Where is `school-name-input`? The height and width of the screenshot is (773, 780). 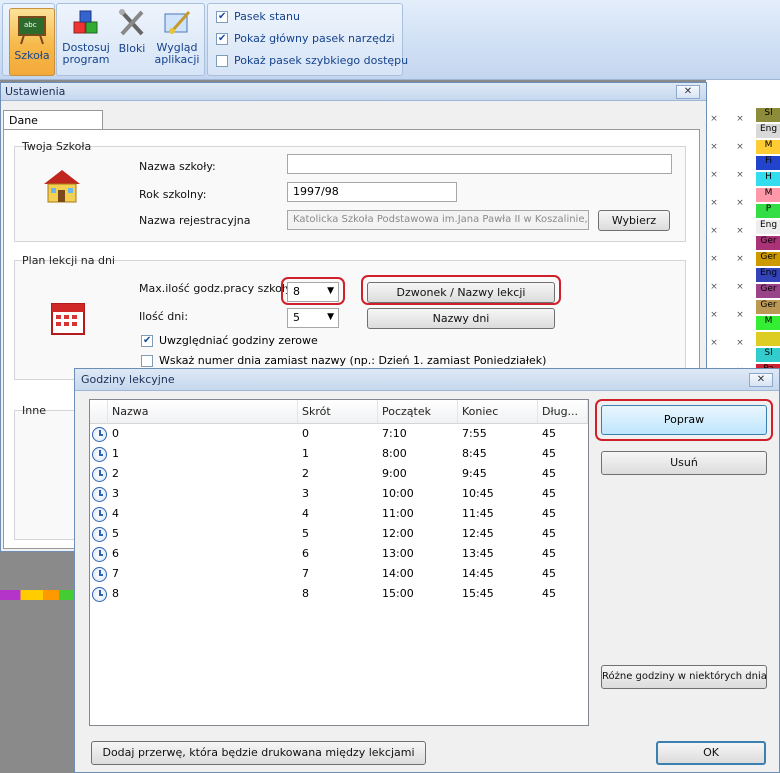
school-name-input is located at coordinates (479, 164).